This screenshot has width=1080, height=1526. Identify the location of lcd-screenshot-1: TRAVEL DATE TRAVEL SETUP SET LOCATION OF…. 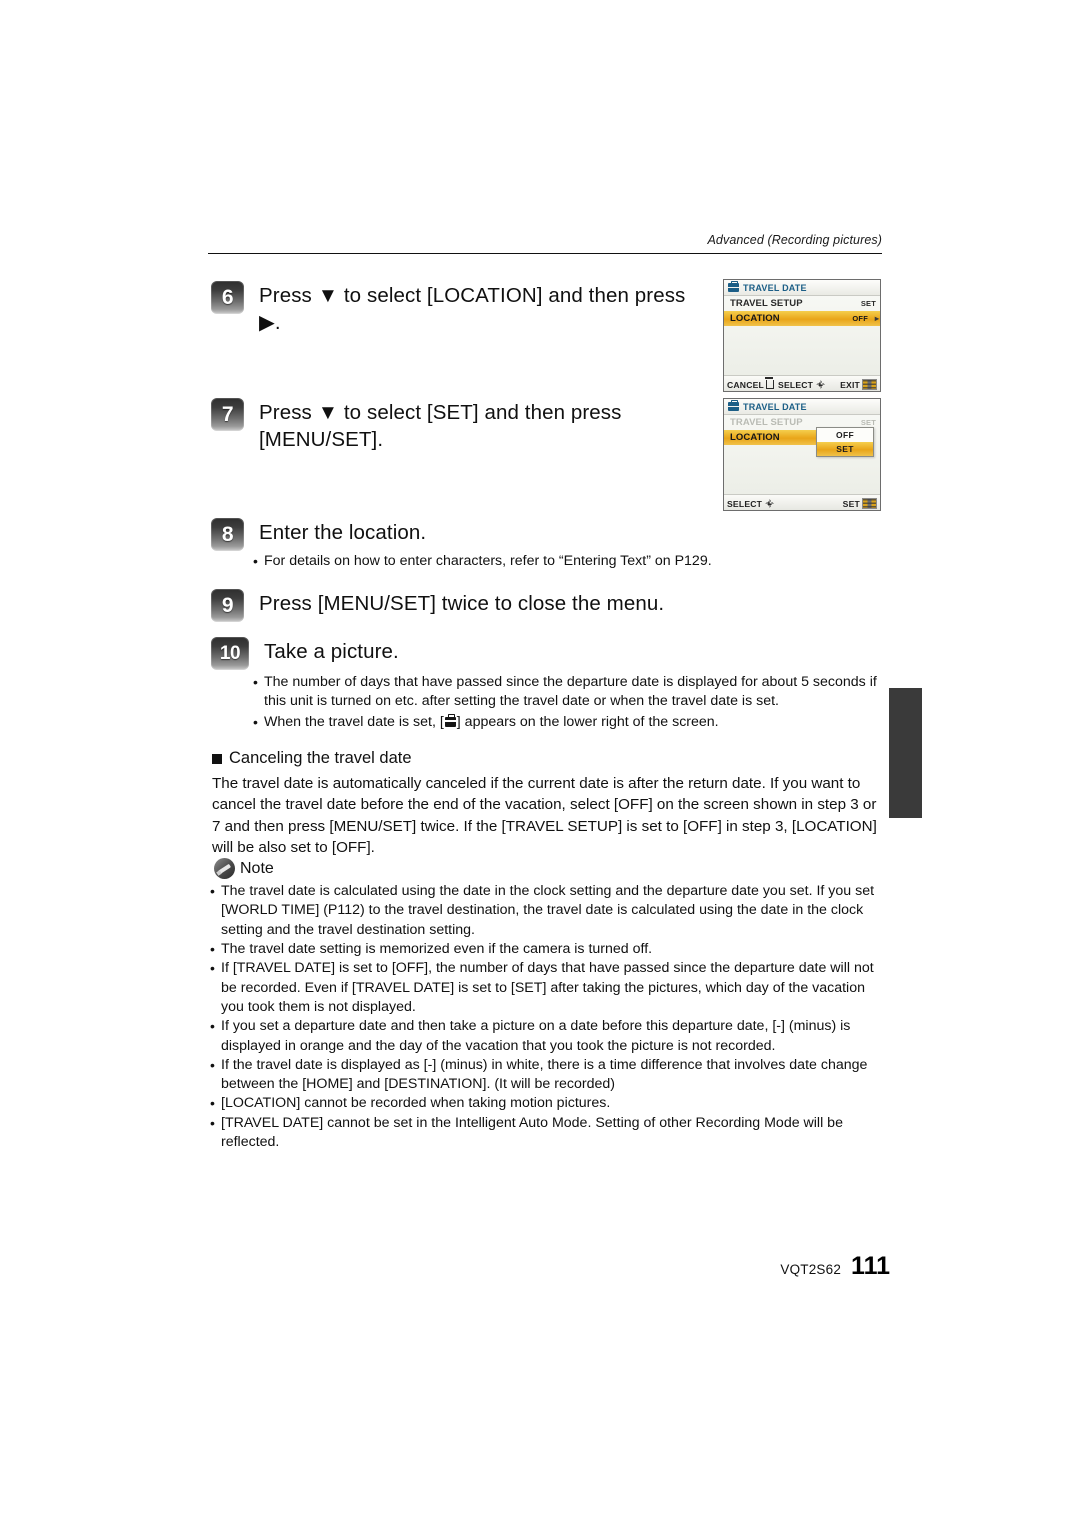
(802, 335).